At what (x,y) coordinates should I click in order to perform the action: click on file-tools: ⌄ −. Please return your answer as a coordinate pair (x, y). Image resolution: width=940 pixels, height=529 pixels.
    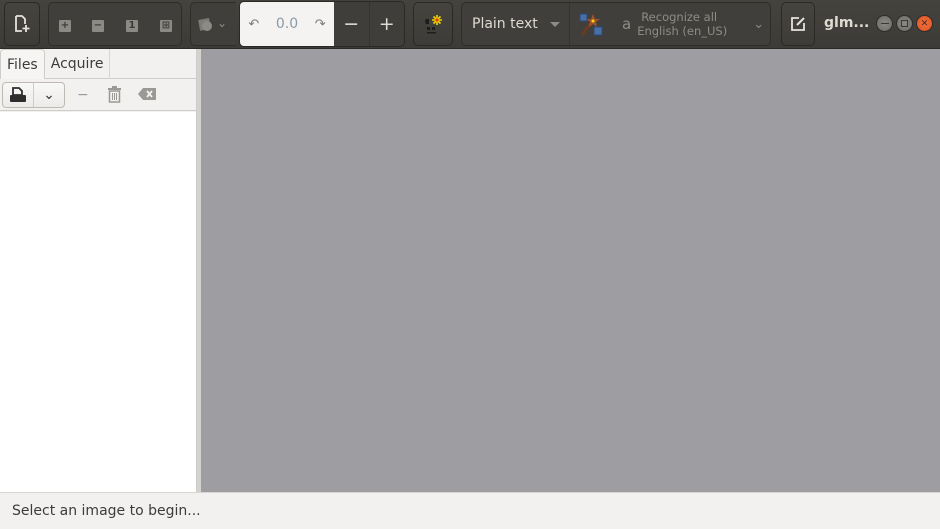
    Looking at the image, I should click on (98, 95).